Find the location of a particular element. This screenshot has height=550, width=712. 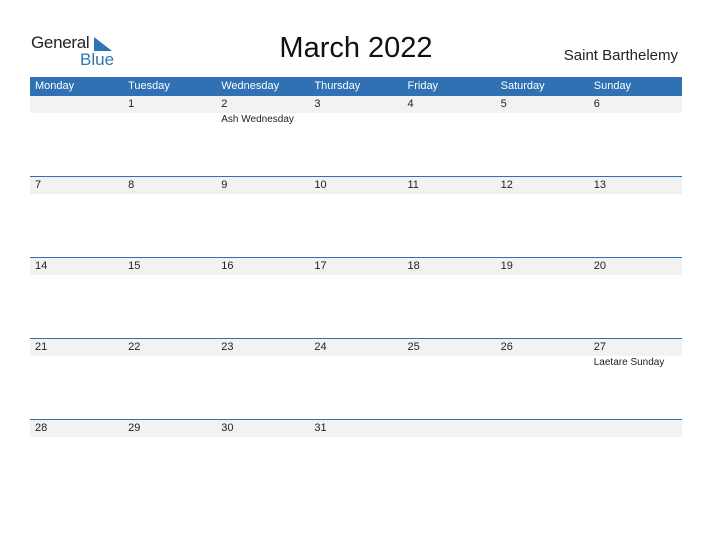

day-number: 26 is located at coordinates (506, 347).